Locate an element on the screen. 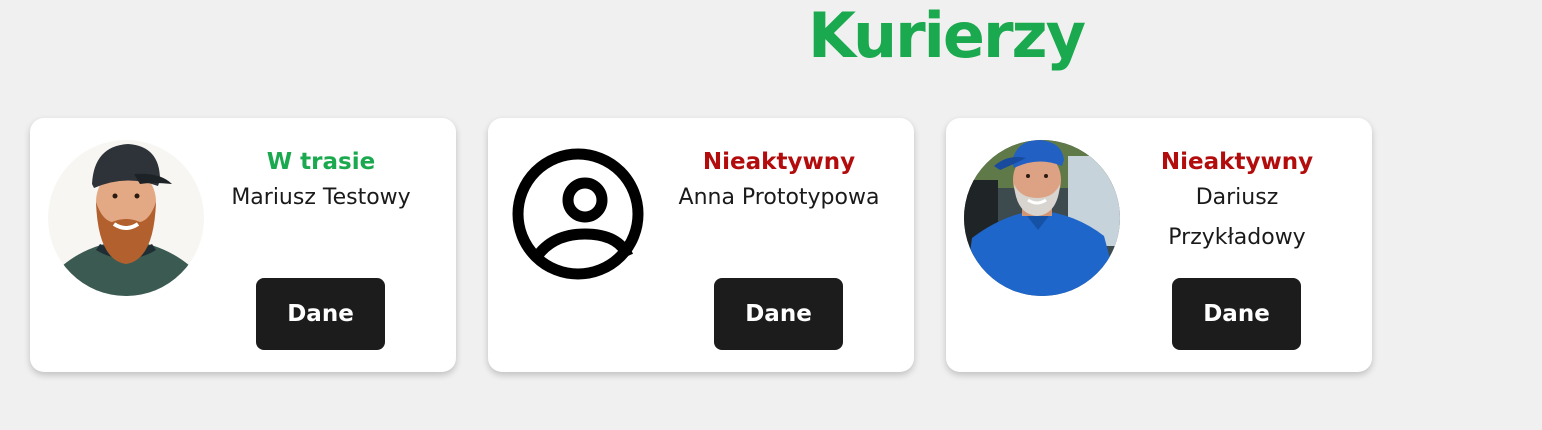 The image size is (1542, 430). courier-name: Dariusz Przykładowy is located at coordinates (1237, 217).